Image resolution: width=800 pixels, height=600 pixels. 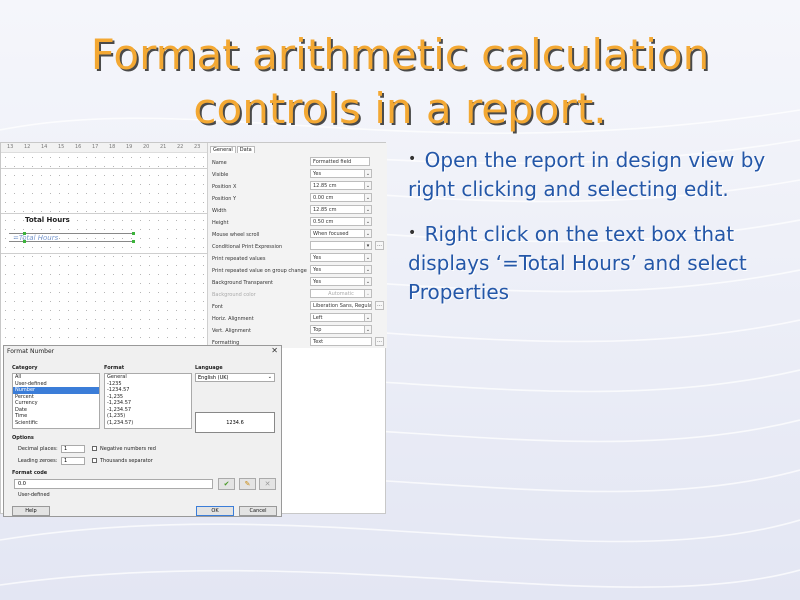 What do you see at coordinates (113, 484) in the screenshot?
I see `format-code-input: 0.0` at bounding box center [113, 484].